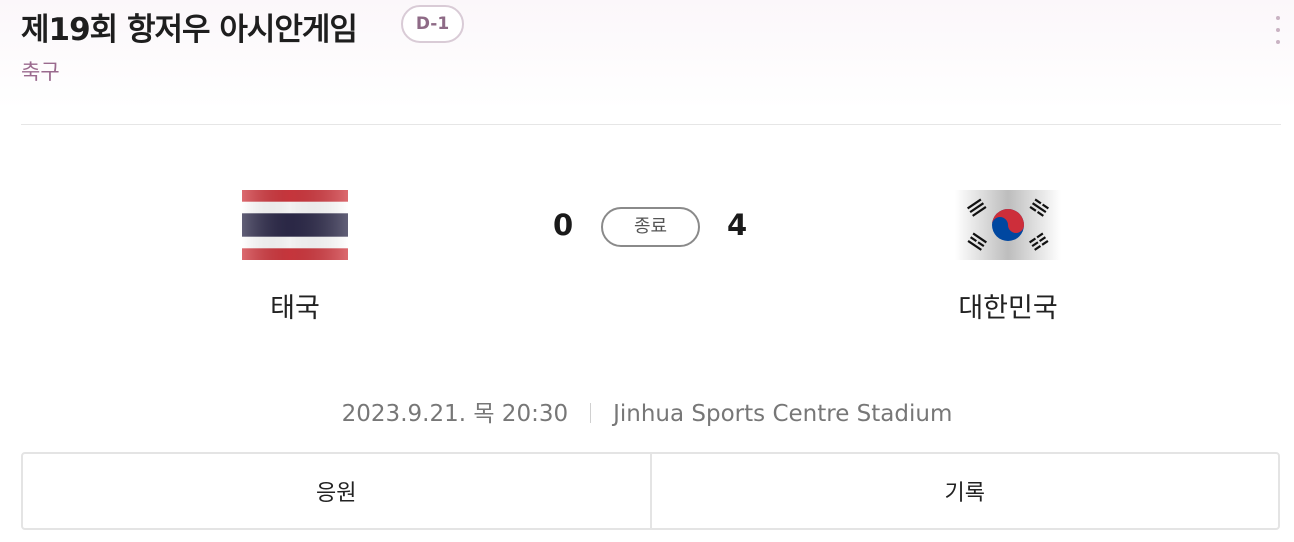 The width and height of the screenshot is (1294, 542). Describe the element at coordinates (295, 225) in the screenshot. I see `thailand-flag-icon` at that location.